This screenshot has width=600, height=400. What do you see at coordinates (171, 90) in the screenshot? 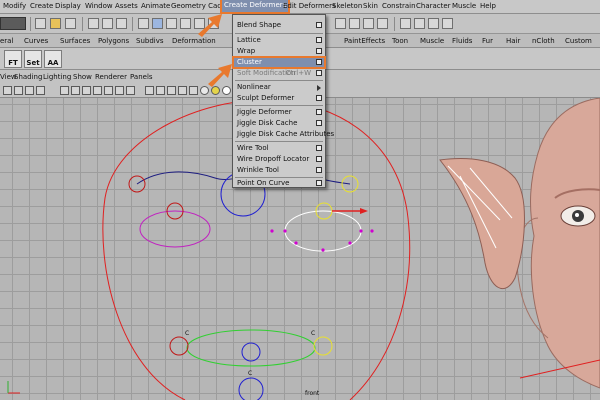
I see `resolution-gate-icon` at bounding box center [171, 90].